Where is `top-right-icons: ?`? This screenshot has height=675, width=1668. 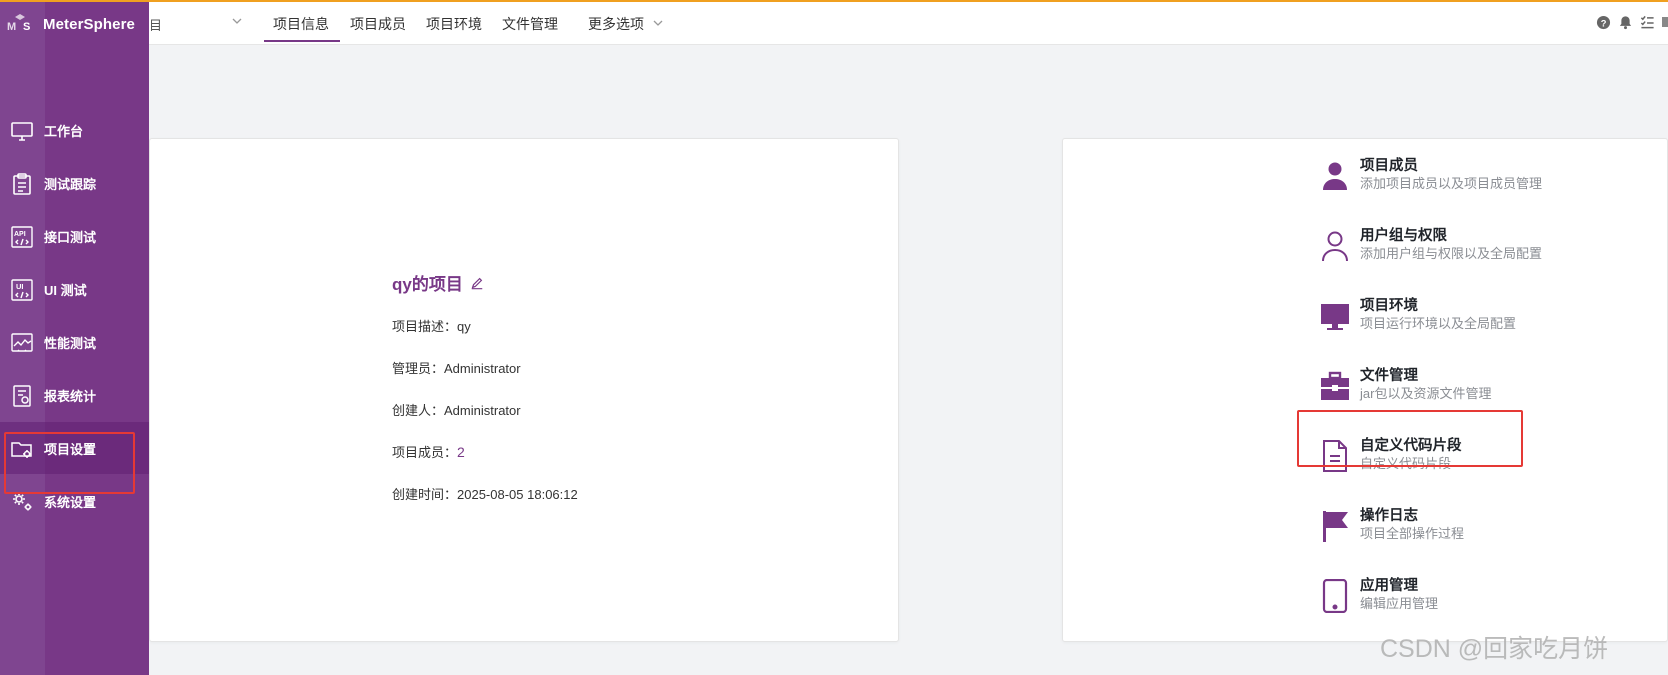
top-right-icons: ? is located at coordinates (1632, 22).